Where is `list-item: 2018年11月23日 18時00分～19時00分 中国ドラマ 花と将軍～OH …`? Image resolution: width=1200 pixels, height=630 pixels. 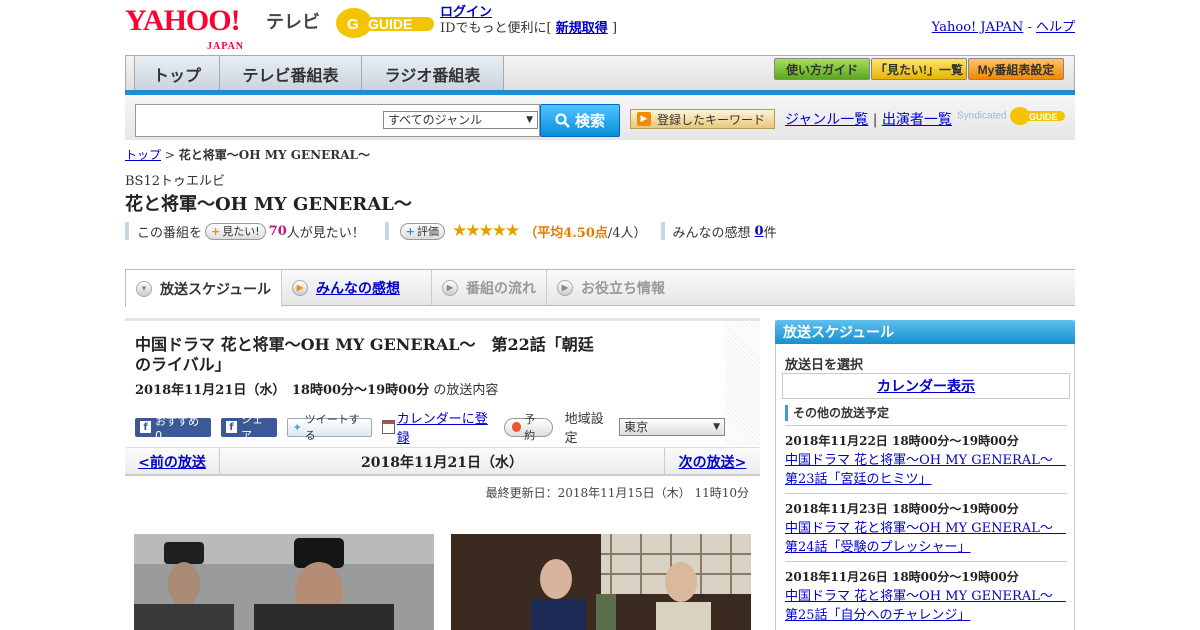 list-item: 2018年11月23日 18時00分～19時00分 中国ドラマ 花と将軍～OH … is located at coordinates (926, 525).